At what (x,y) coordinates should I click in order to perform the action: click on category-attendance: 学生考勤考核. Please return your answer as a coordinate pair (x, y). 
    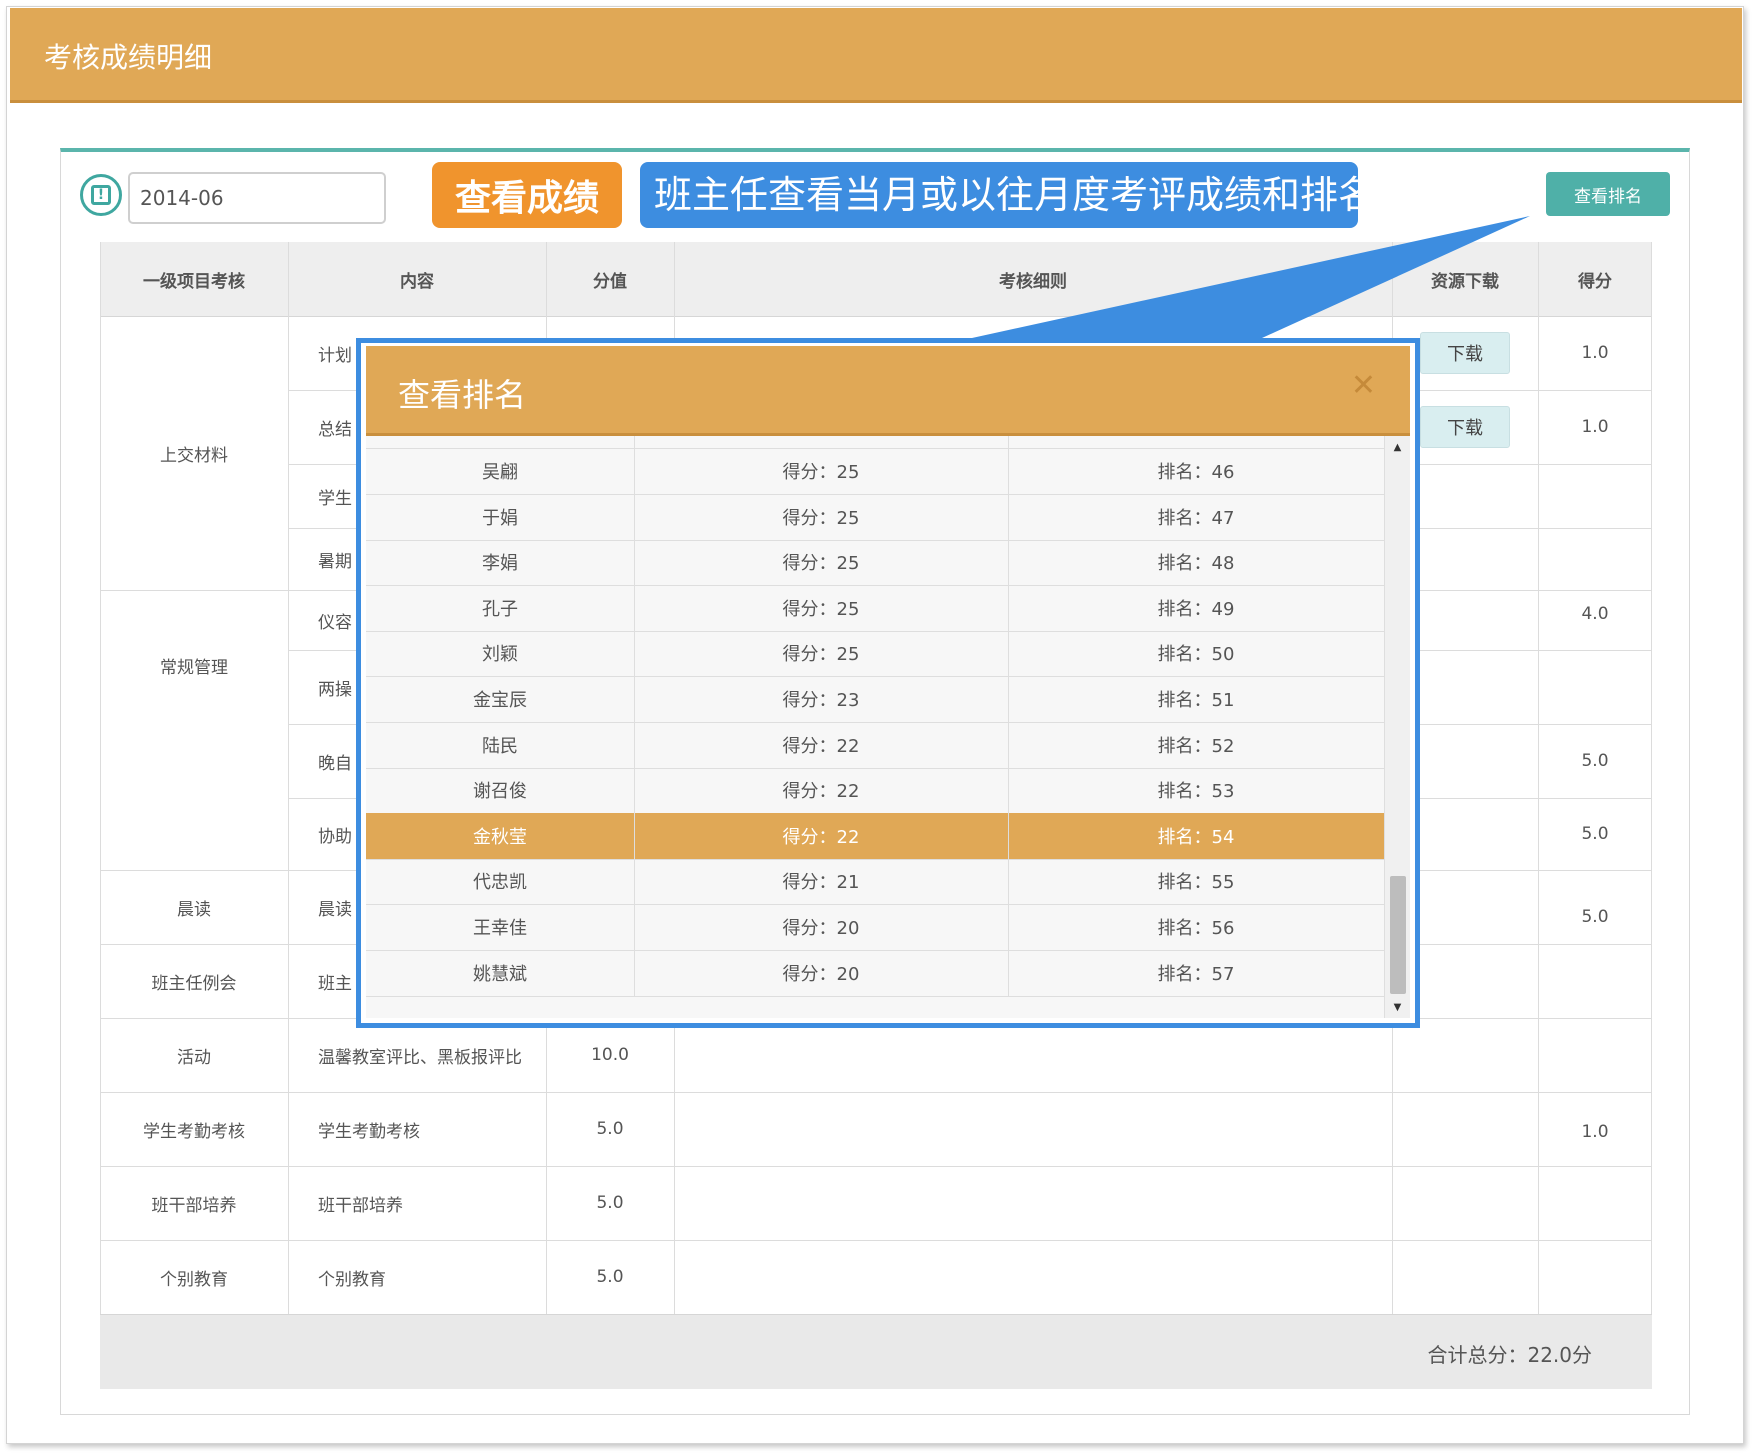
    Looking at the image, I should click on (194, 1131).